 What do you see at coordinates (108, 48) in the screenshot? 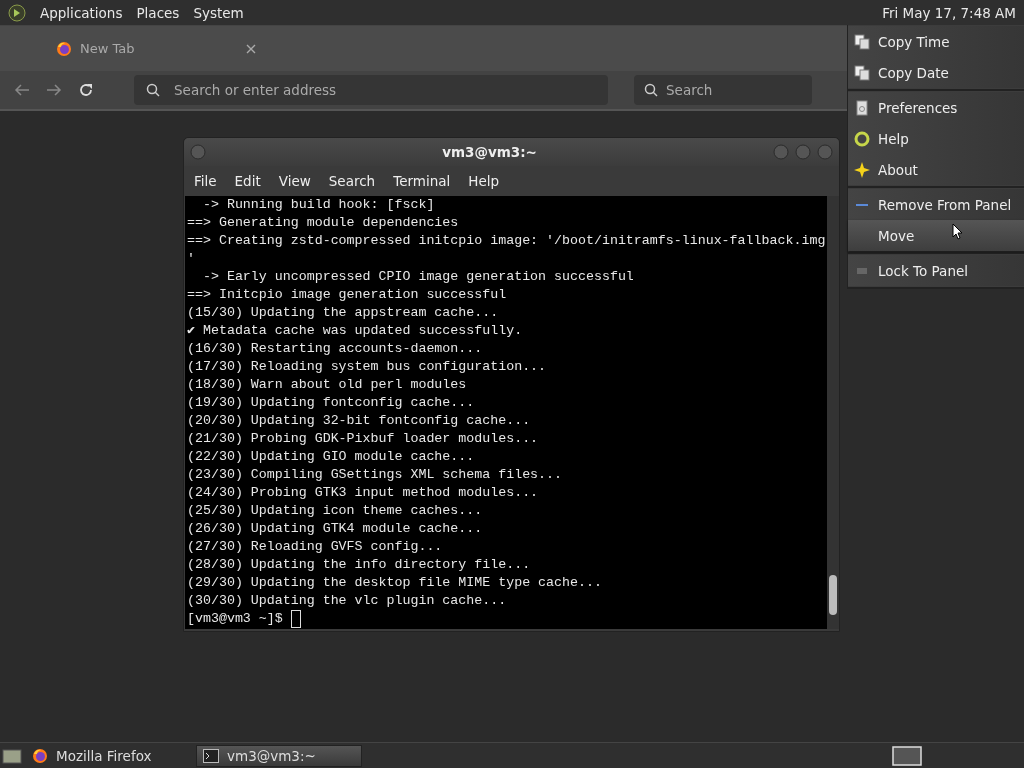
I see `tab-title: New Tab` at bounding box center [108, 48].